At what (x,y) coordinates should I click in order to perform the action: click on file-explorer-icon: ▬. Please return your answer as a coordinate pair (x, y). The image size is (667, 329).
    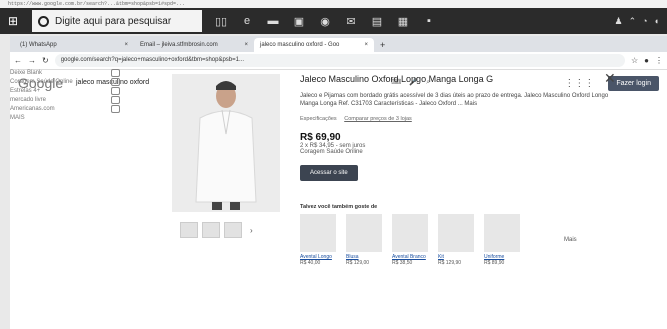
    Looking at the image, I should click on (273, 21).